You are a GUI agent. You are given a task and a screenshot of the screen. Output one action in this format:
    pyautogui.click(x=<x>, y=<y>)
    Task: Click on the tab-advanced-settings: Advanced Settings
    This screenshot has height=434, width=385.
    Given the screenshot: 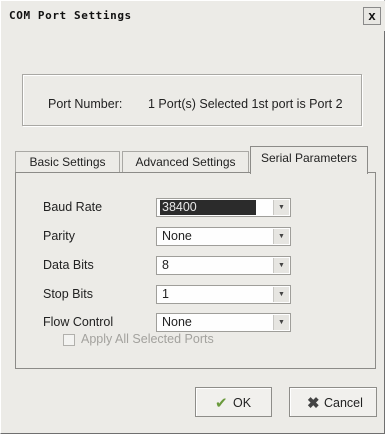 What is the action you would take?
    pyautogui.click(x=185, y=162)
    